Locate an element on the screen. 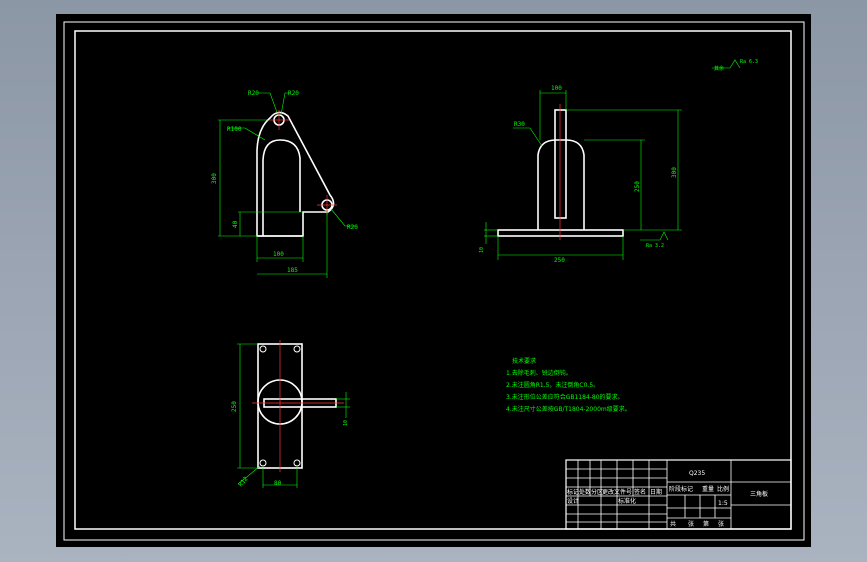 The image size is (867, 562). front-dim-r100: R100 is located at coordinates (234, 129).